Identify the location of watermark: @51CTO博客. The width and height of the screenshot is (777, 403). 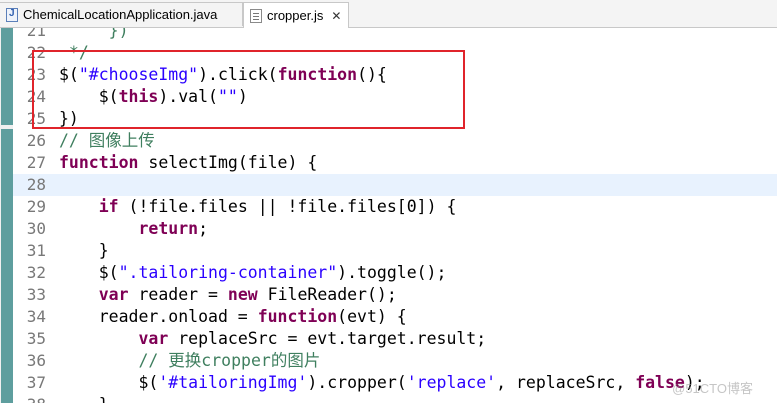
(712, 388).